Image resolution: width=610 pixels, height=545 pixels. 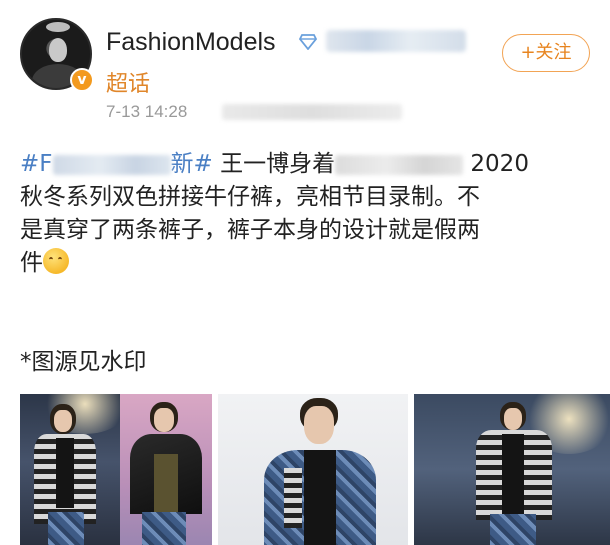 What do you see at coordinates (306, 263) in the screenshot?
I see `content-line-4: 件` at bounding box center [306, 263].